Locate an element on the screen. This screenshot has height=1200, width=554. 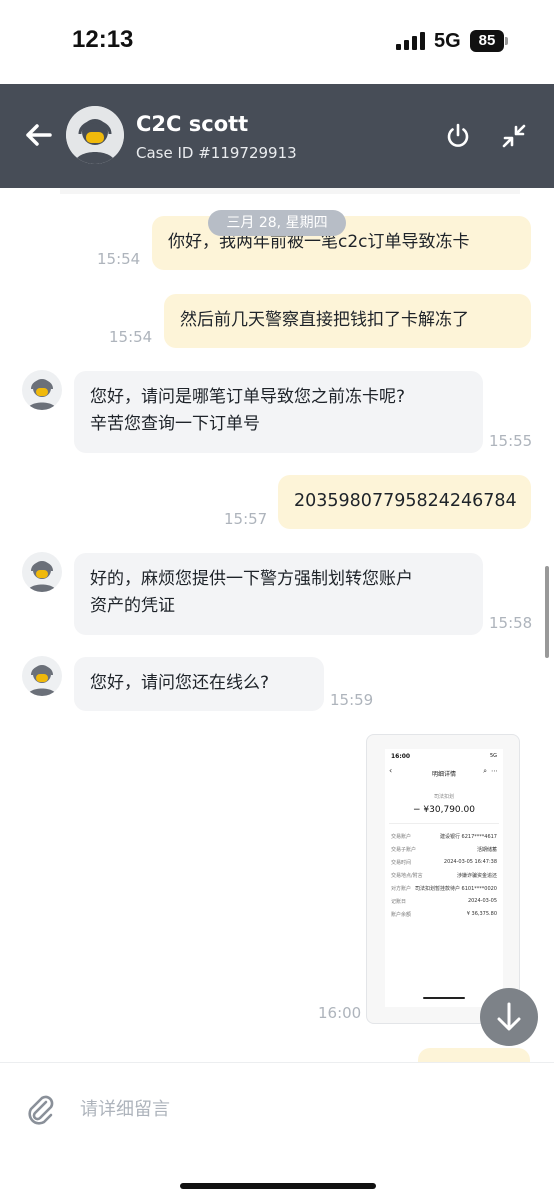
message-time: 15:55 is located at coordinates (511, 441).